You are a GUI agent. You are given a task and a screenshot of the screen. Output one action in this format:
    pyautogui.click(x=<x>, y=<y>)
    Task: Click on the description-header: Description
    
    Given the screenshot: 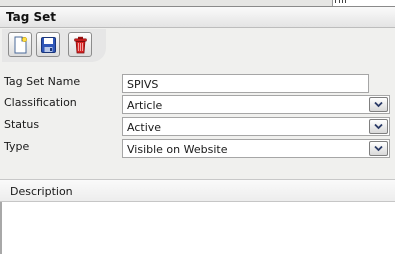 What is the action you would take?
    pyautogui.click(x=197, y=191)
    